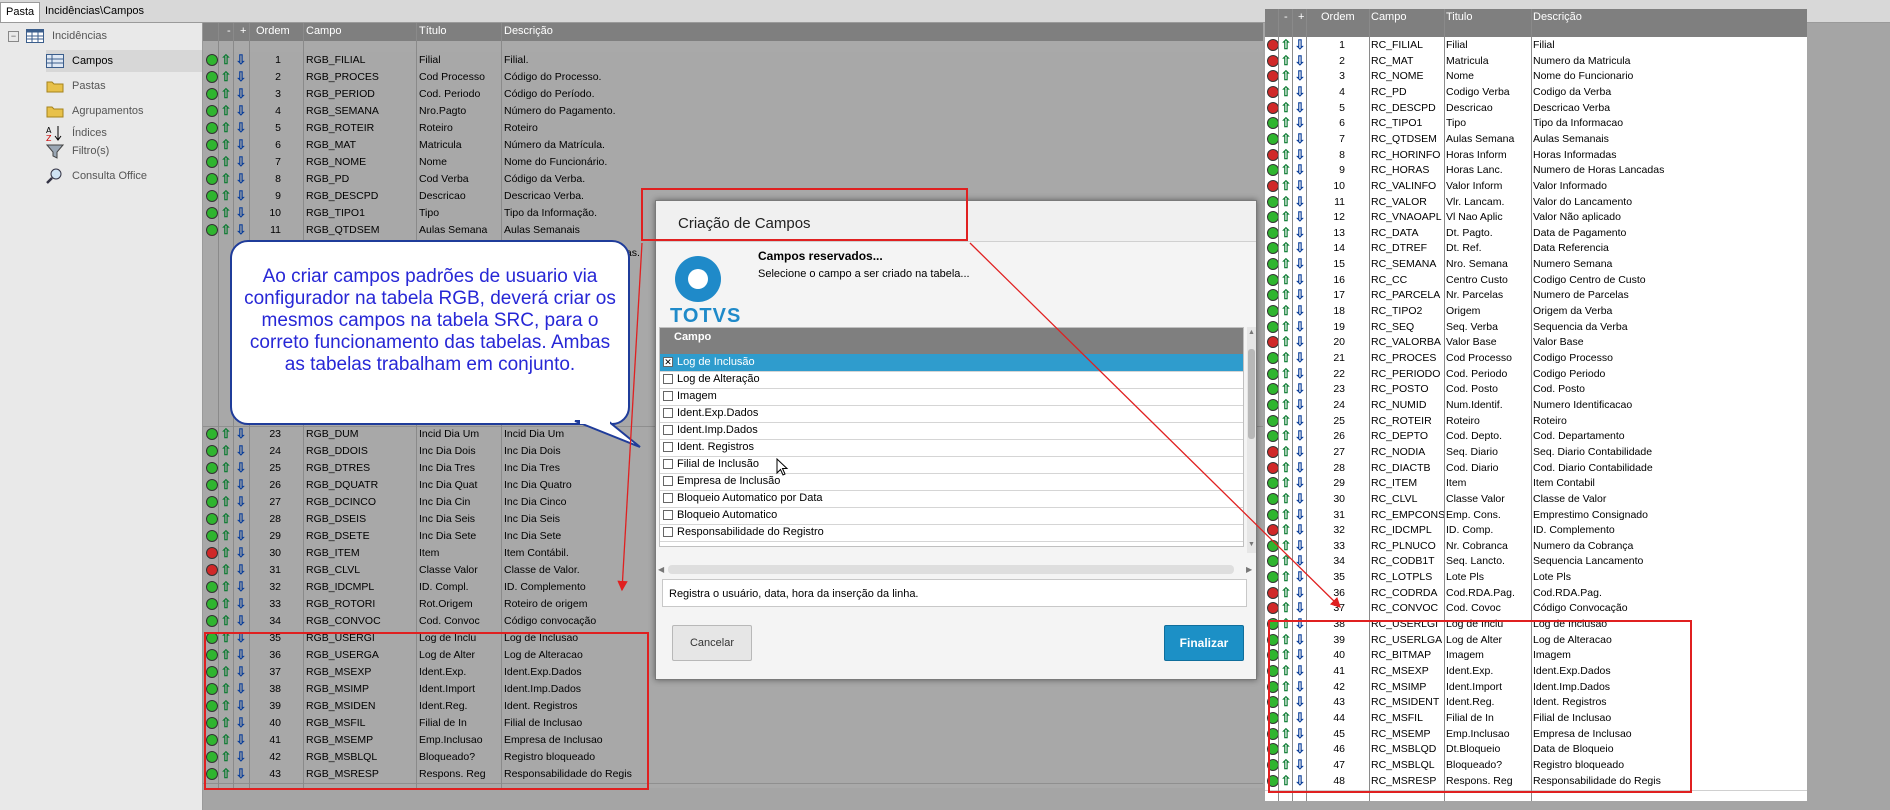 The image size is (1890, 810). What do you see at coordinates (727, 515) in the screenshot?
I see `list-item-label: Bloqueio Automatico` at bounding box center [727, 515].